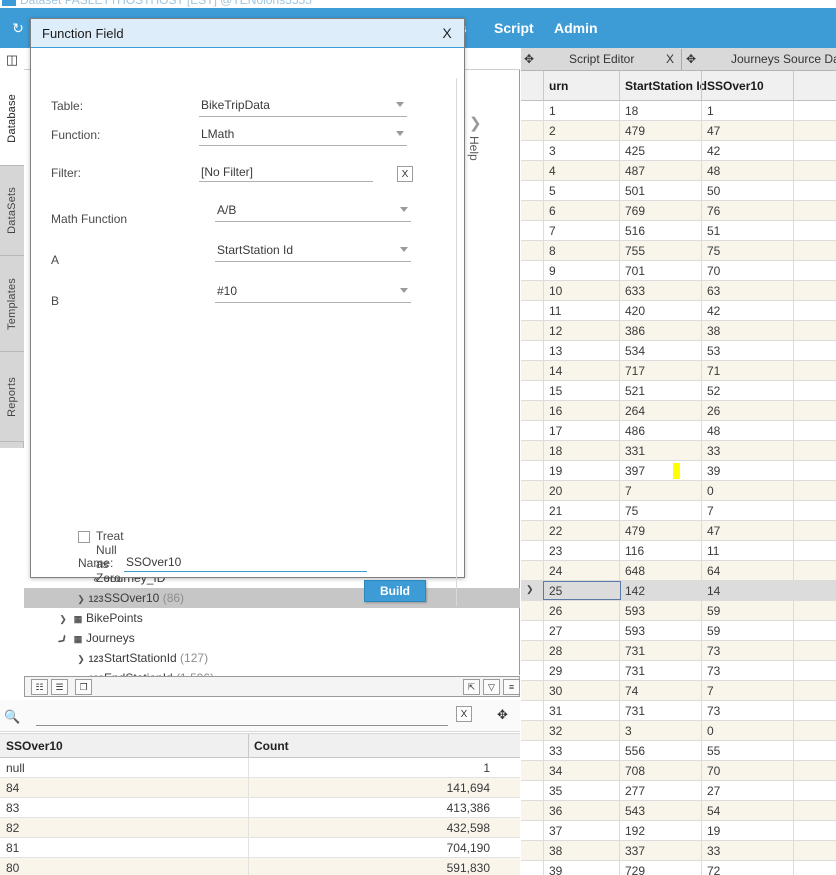 The image size is (836, 875). Describe the element at coordinates (678, 731) in the screenshot. I see `table-row: 32 3 0` at that location.